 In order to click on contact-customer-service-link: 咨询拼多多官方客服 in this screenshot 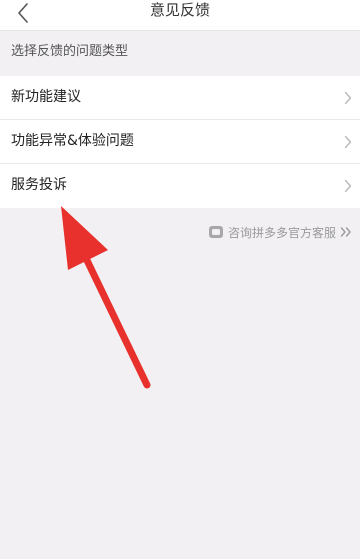, I will do `click(280, 232)`.